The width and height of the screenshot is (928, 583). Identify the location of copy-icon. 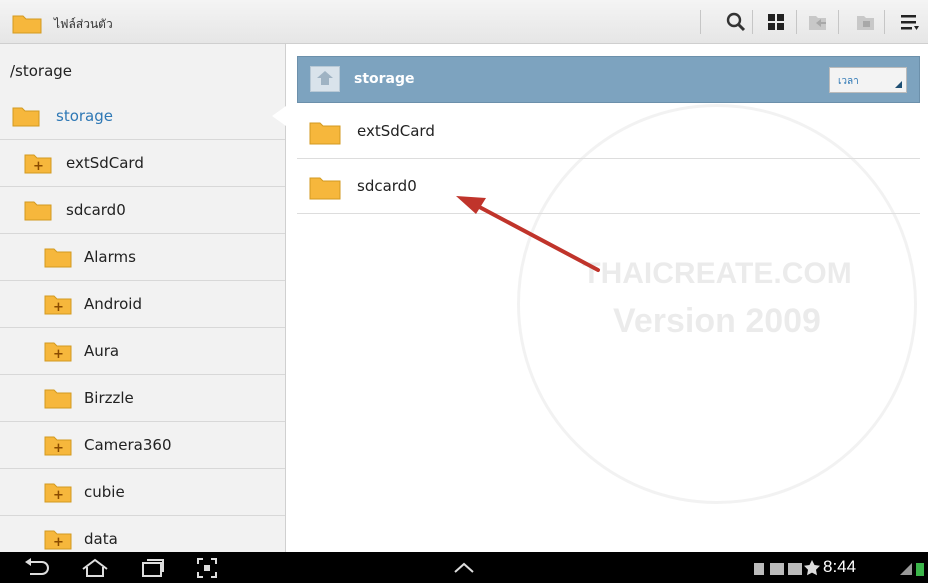
(865, 23).